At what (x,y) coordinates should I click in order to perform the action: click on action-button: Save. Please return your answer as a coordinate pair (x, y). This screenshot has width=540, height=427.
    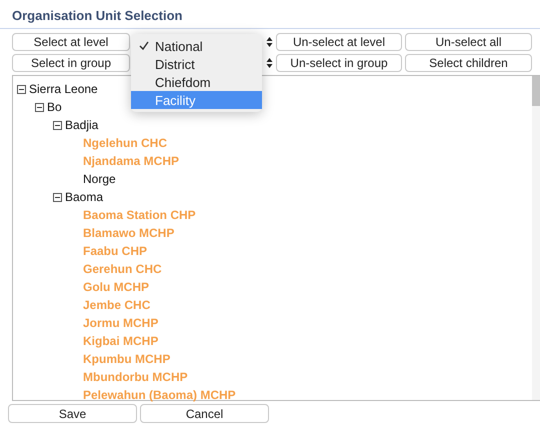
    Looking at the image, I should click on (72, 413).